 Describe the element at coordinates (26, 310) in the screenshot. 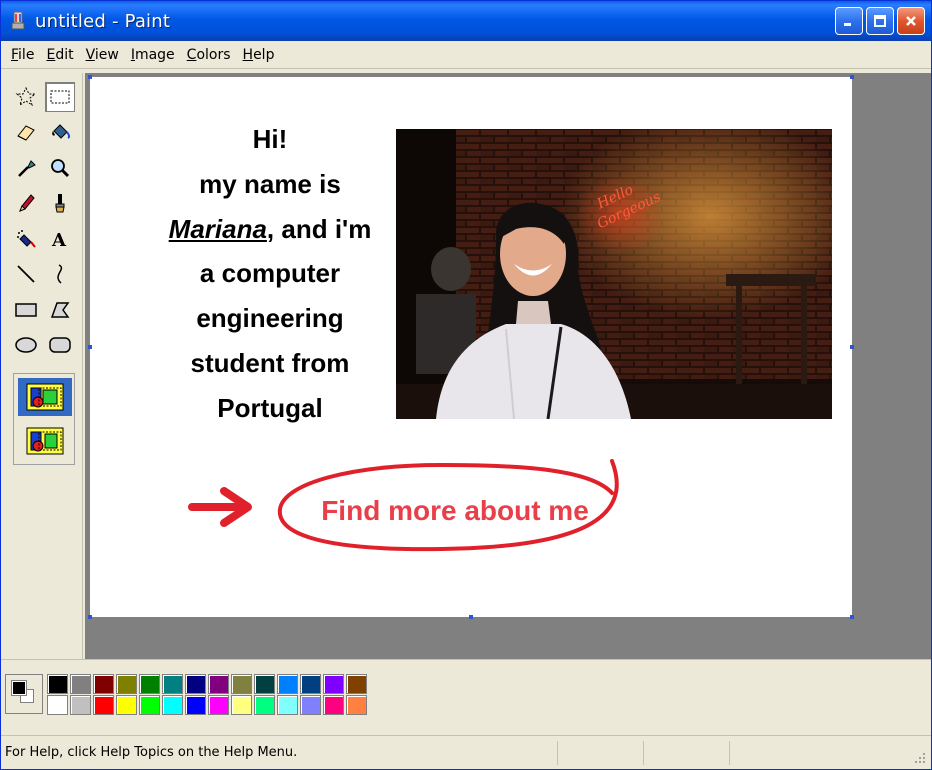

I see `rectangle-tool` at that location.